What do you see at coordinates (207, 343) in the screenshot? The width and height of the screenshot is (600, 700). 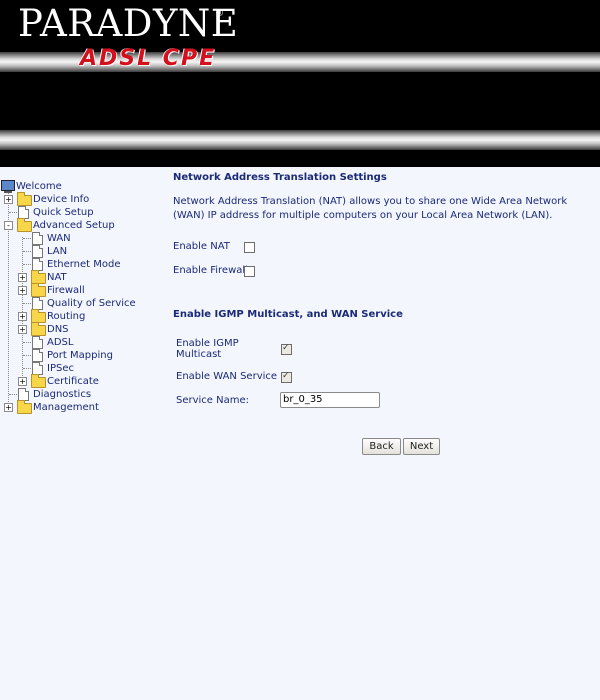 I see `enable-igmp-label-line1: Enable IGMP` at bounding box center [207, 343].